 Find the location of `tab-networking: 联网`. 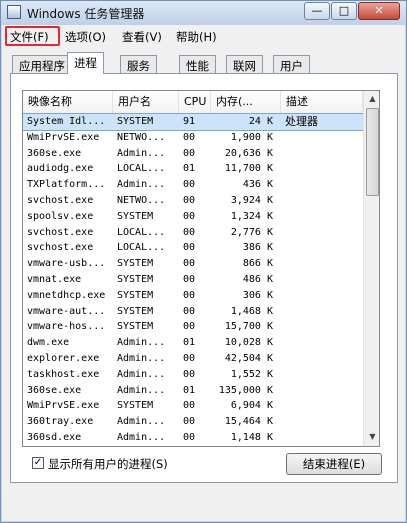

tab-networking: 联网 is located at coordinates (244, 64).